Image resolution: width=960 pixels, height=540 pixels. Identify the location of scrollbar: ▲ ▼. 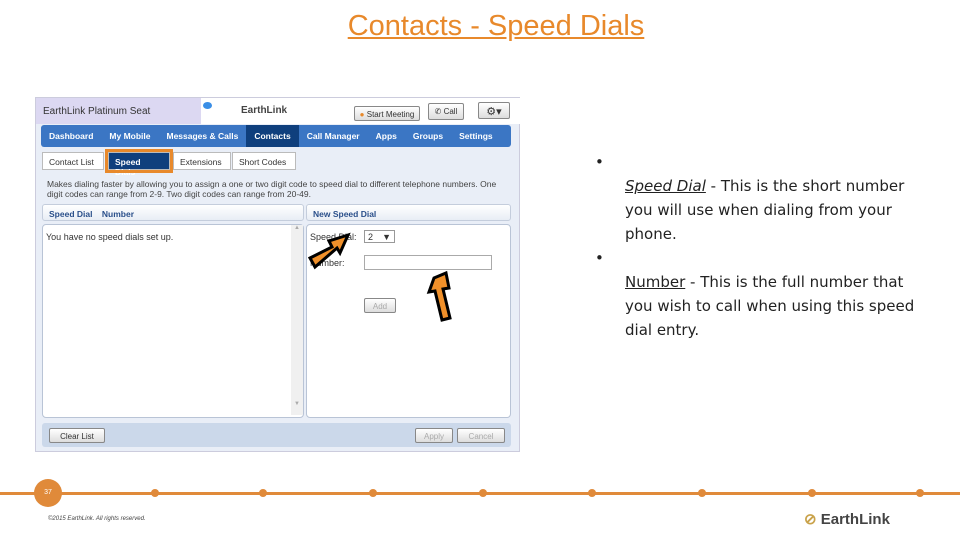
(297, 320).